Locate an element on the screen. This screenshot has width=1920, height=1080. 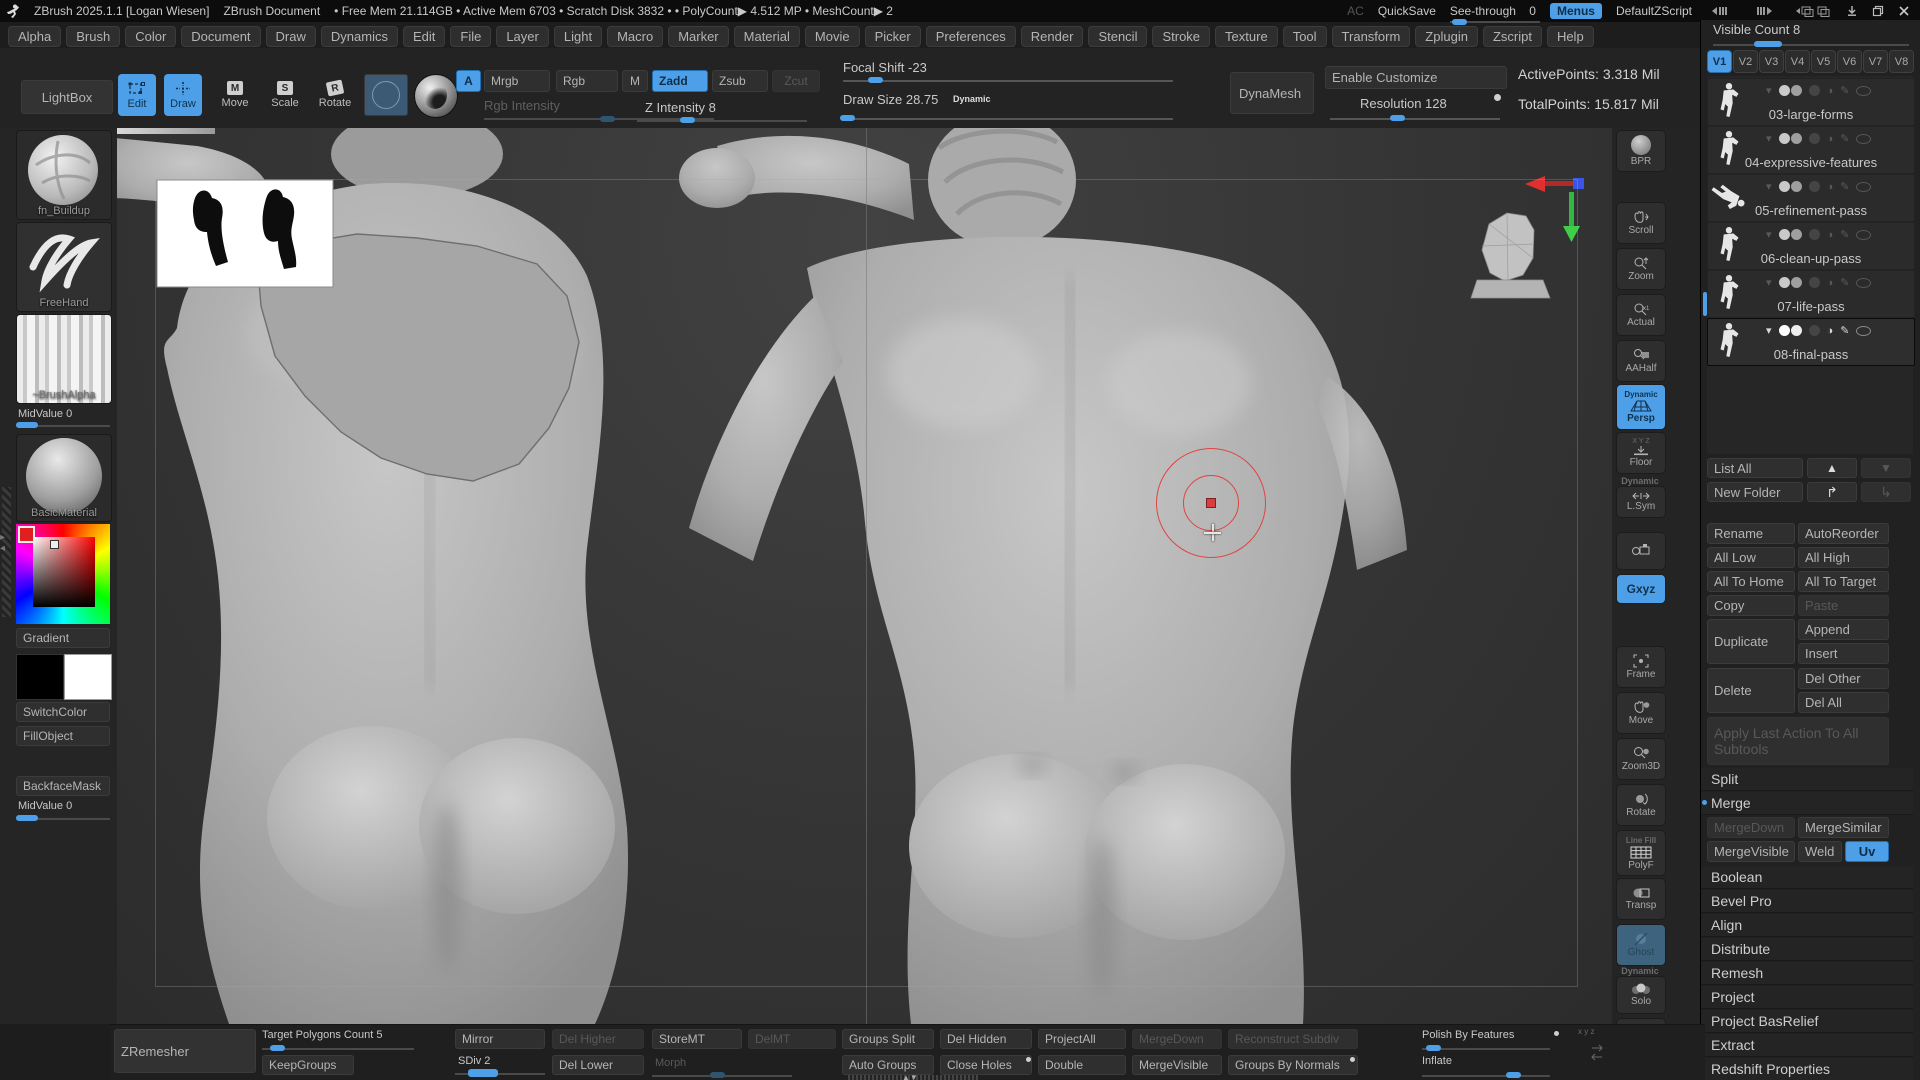
reconstruct-subdiv-button: Reconstruct Subdiv is located at coordinates (1293, 1039).